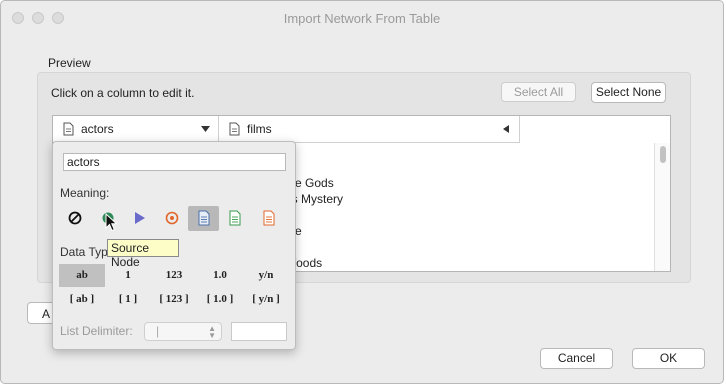  What do you see at coordinates (123, 93) in the screenshot?
I see `preview-instruction: Click on a column to edit it.` at bounding box center [123, 93].